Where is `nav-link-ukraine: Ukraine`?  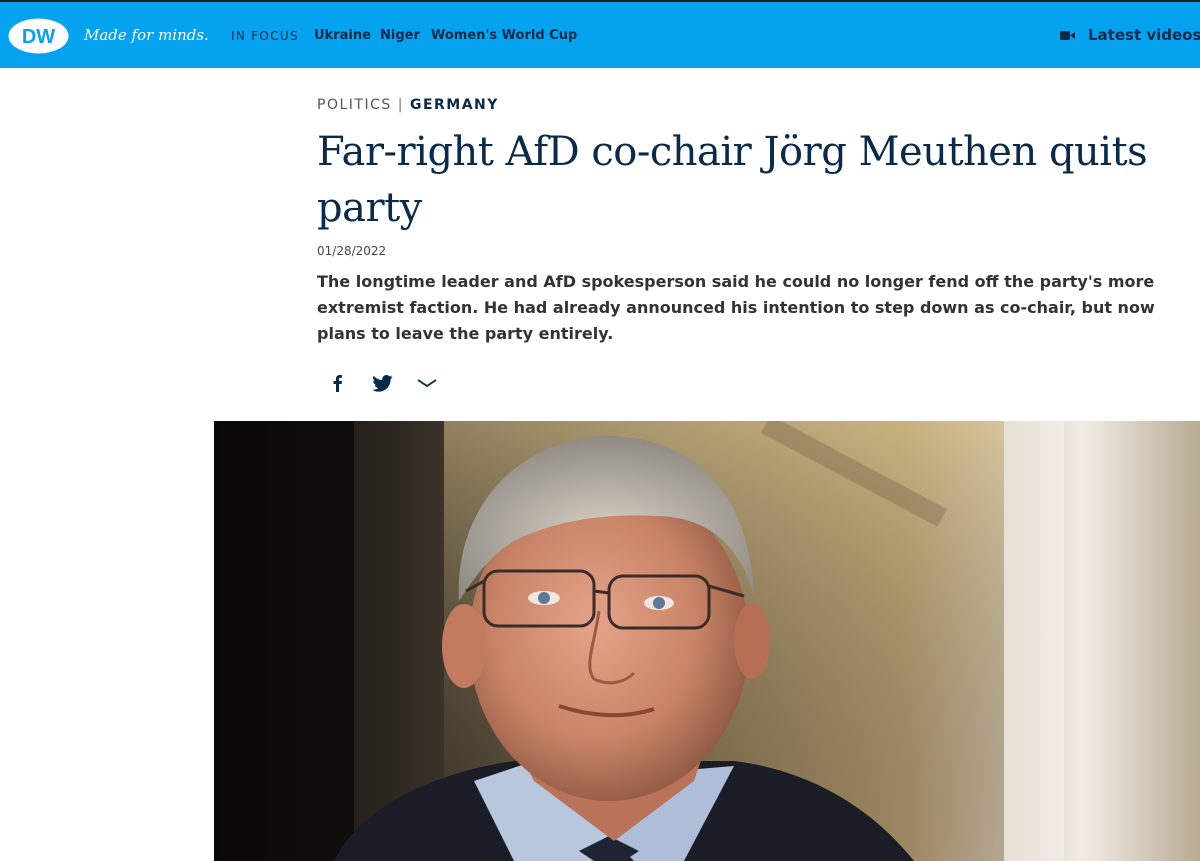 nav-link-ukraine: Ukraine is located at coordinates (342, 35).